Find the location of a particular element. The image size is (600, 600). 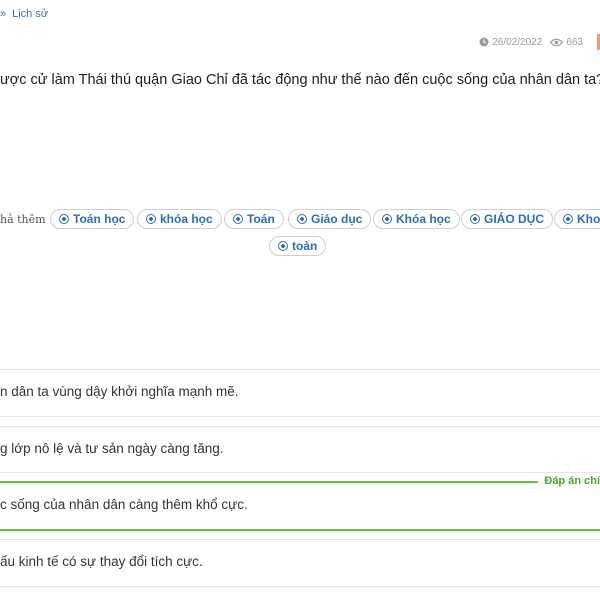

clock-icon is located at coordinates (484, 42).